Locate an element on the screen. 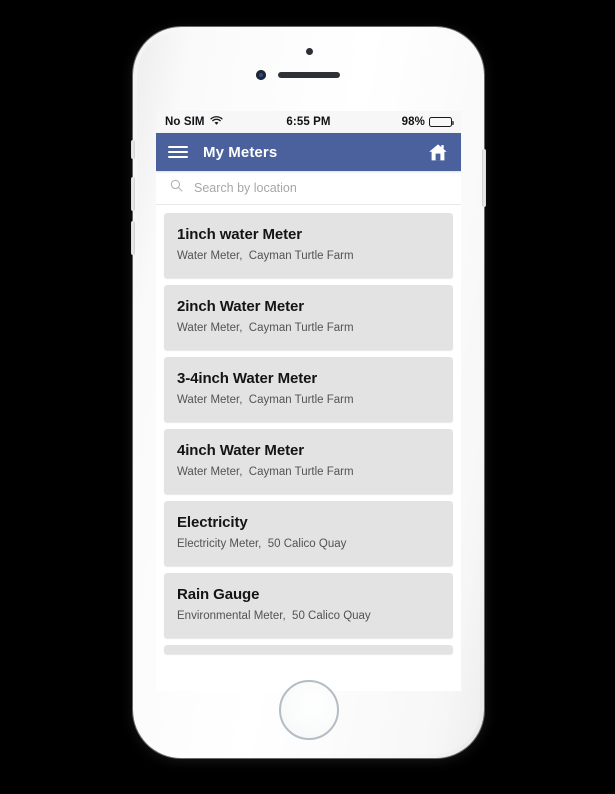 Image resolution: width=615 pixels, height=794 pixels. app-bar: My Meters is located at coordinates (308, 152).